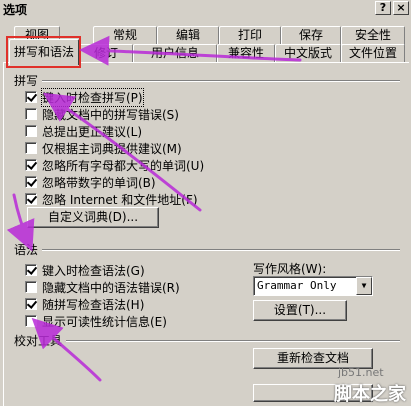  What do you see at coordinates (250, 35) in the screenshot?
I see `tab-print: 打印` at bounding box center [250, 35].